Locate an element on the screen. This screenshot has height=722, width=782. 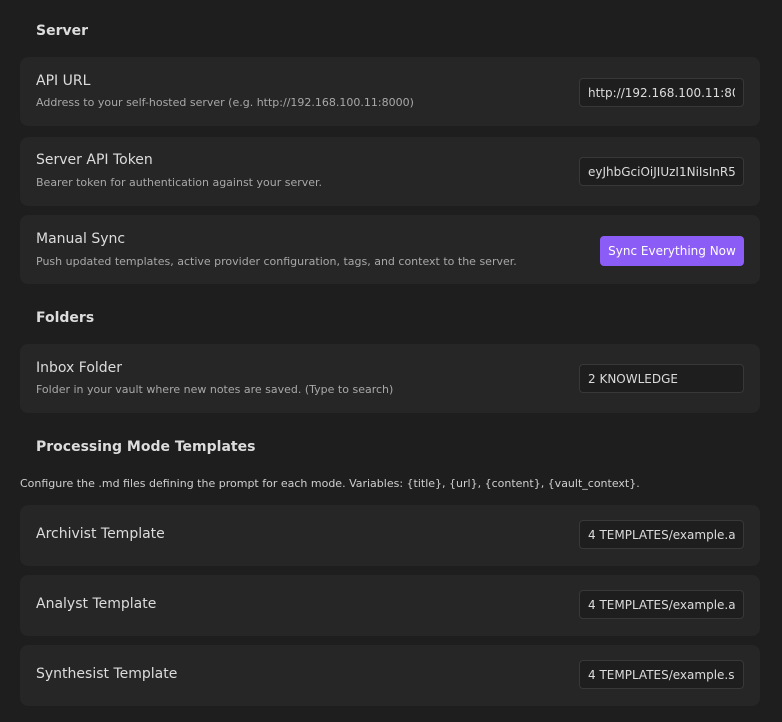
section-heading-folders: Folders is located at coordinates (65, 318).